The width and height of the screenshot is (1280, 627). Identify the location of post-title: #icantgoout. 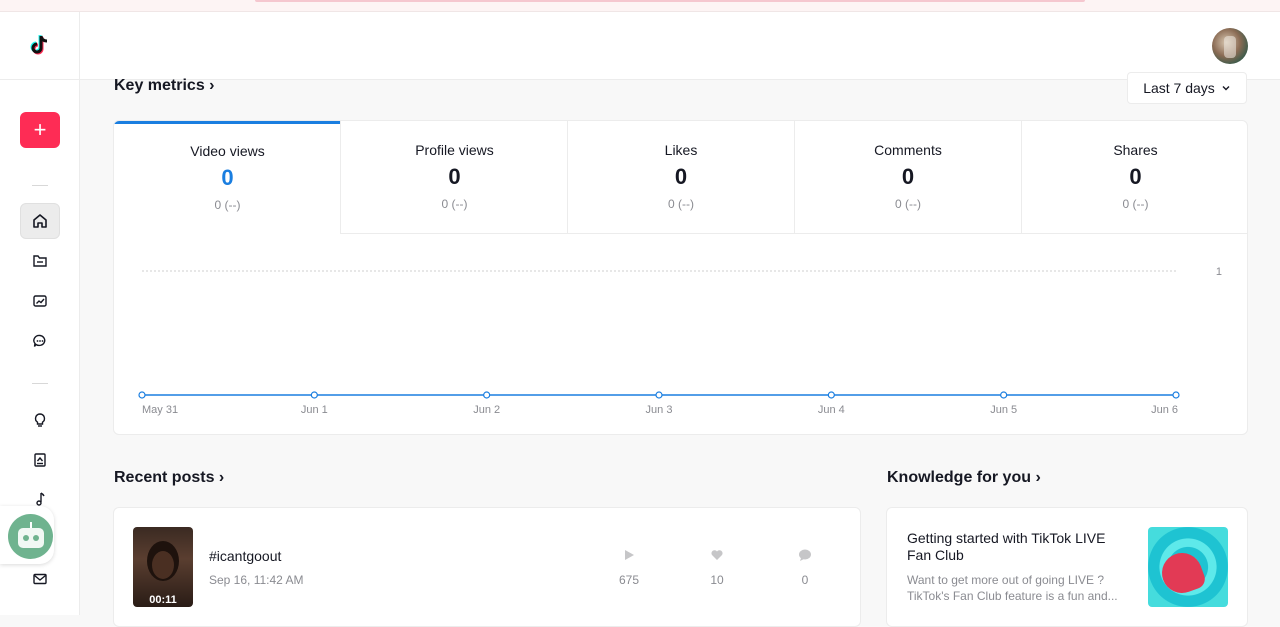
(245, 556).